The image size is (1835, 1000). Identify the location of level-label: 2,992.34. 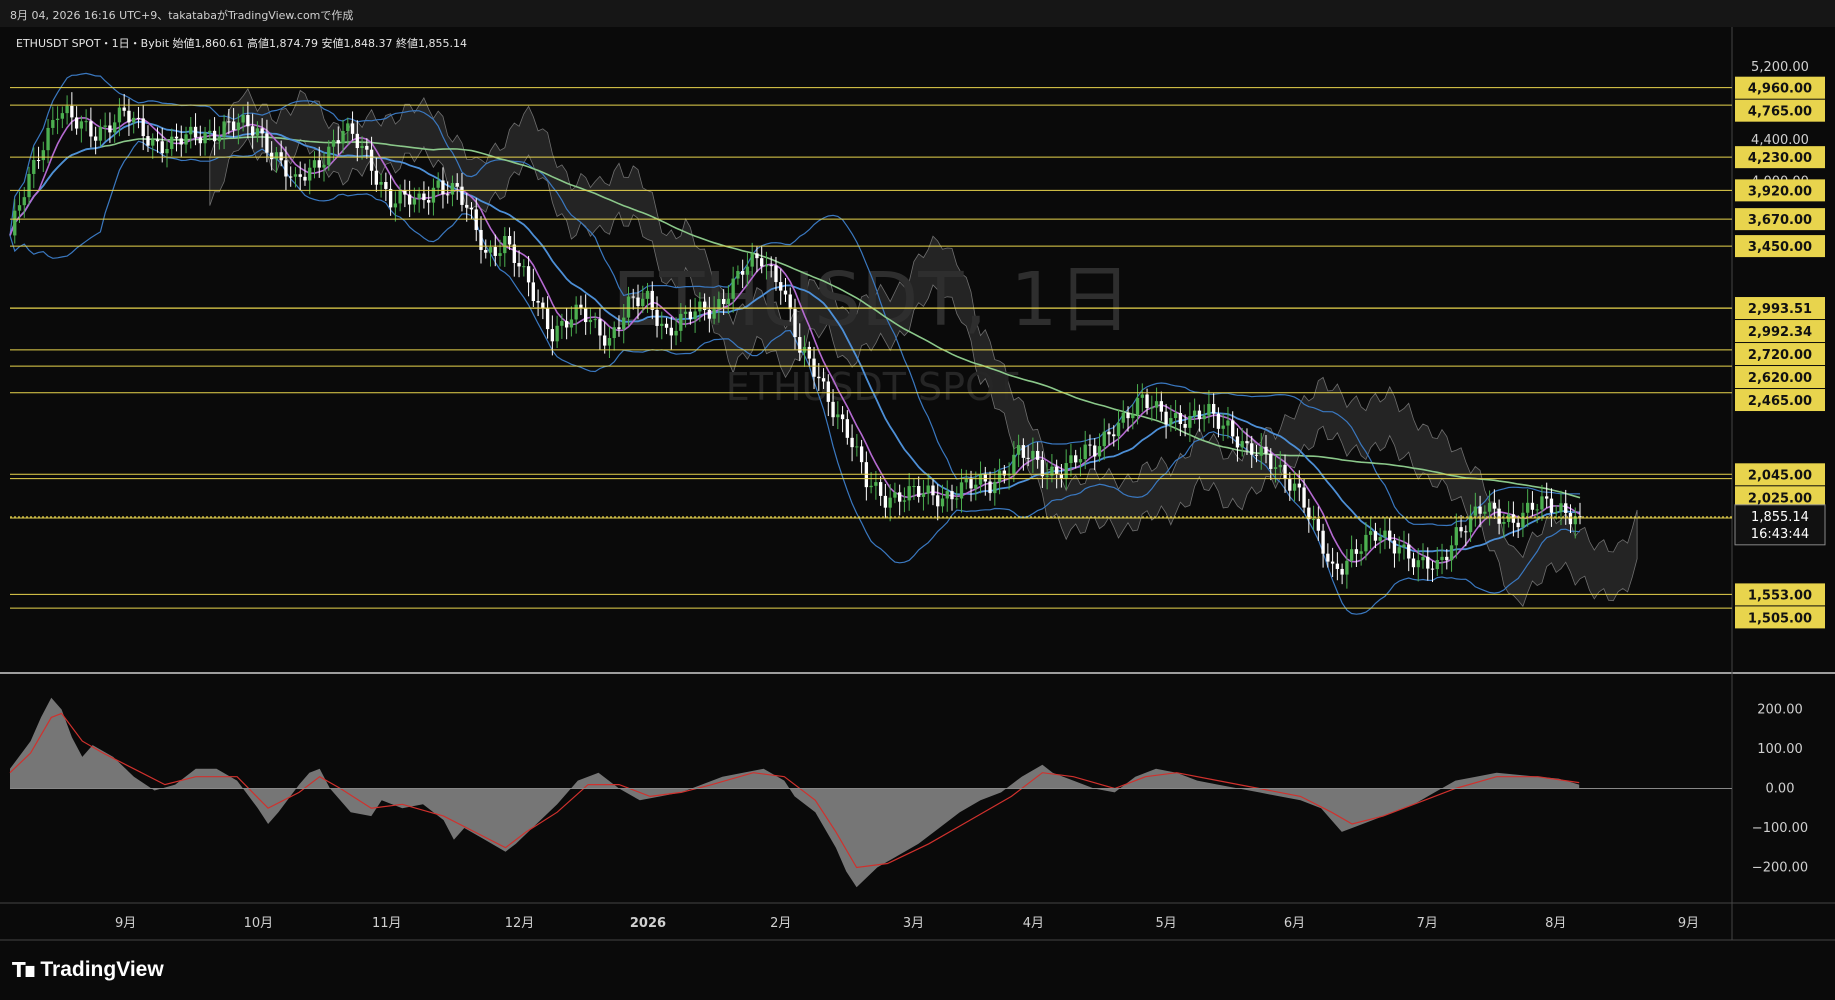
(1780, 332).